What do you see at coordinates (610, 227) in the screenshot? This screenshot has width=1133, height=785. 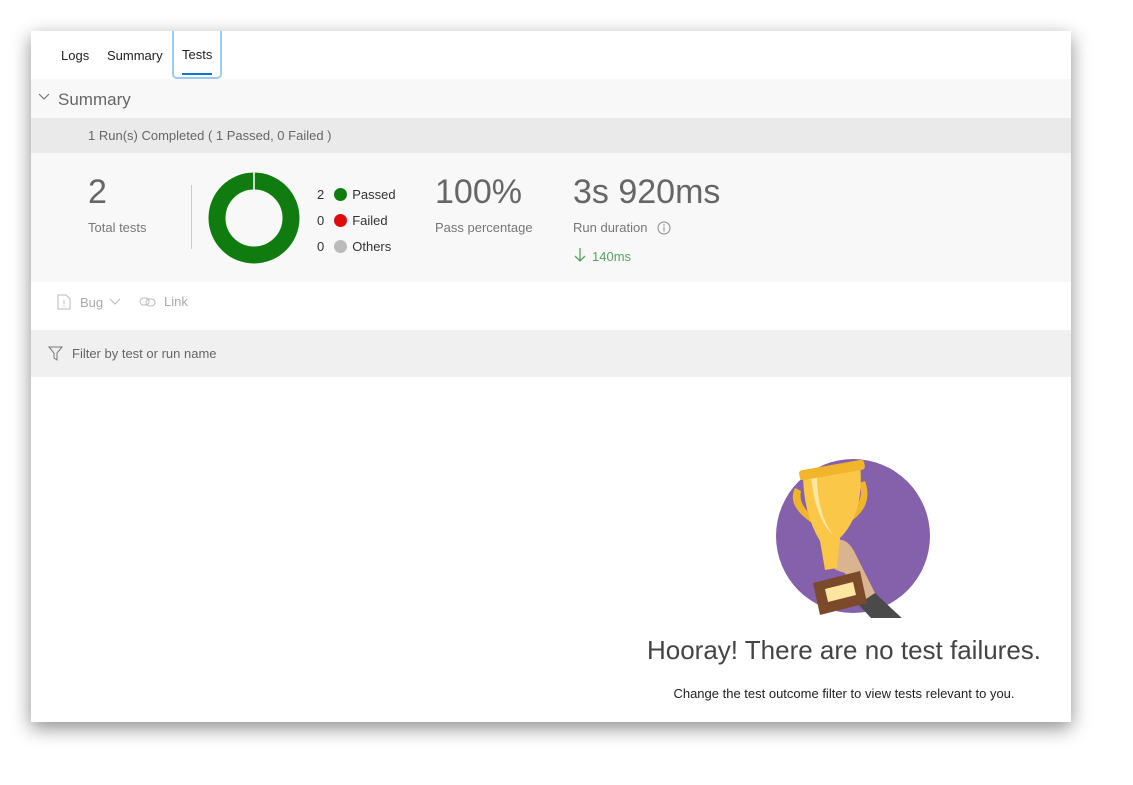 I see `run-duration-label: Run duration` at bounding box center [610, 227].